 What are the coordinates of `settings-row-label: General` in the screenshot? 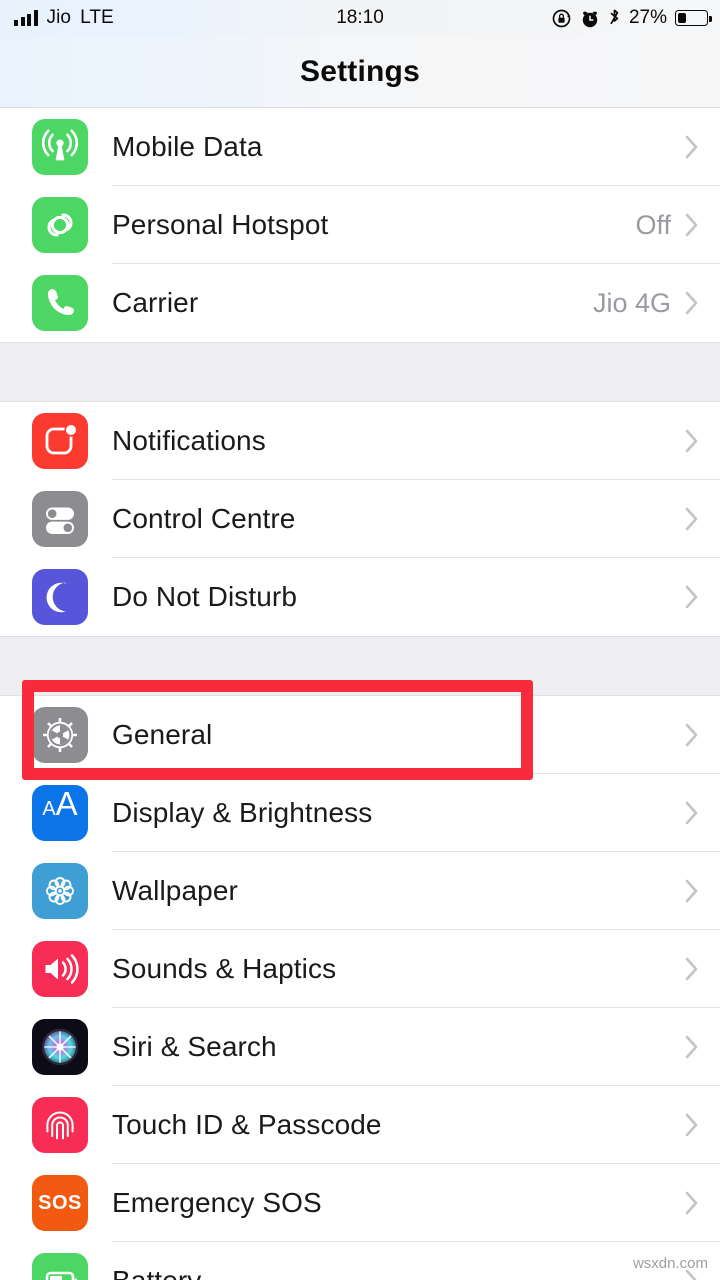 It's located at (162, 734).